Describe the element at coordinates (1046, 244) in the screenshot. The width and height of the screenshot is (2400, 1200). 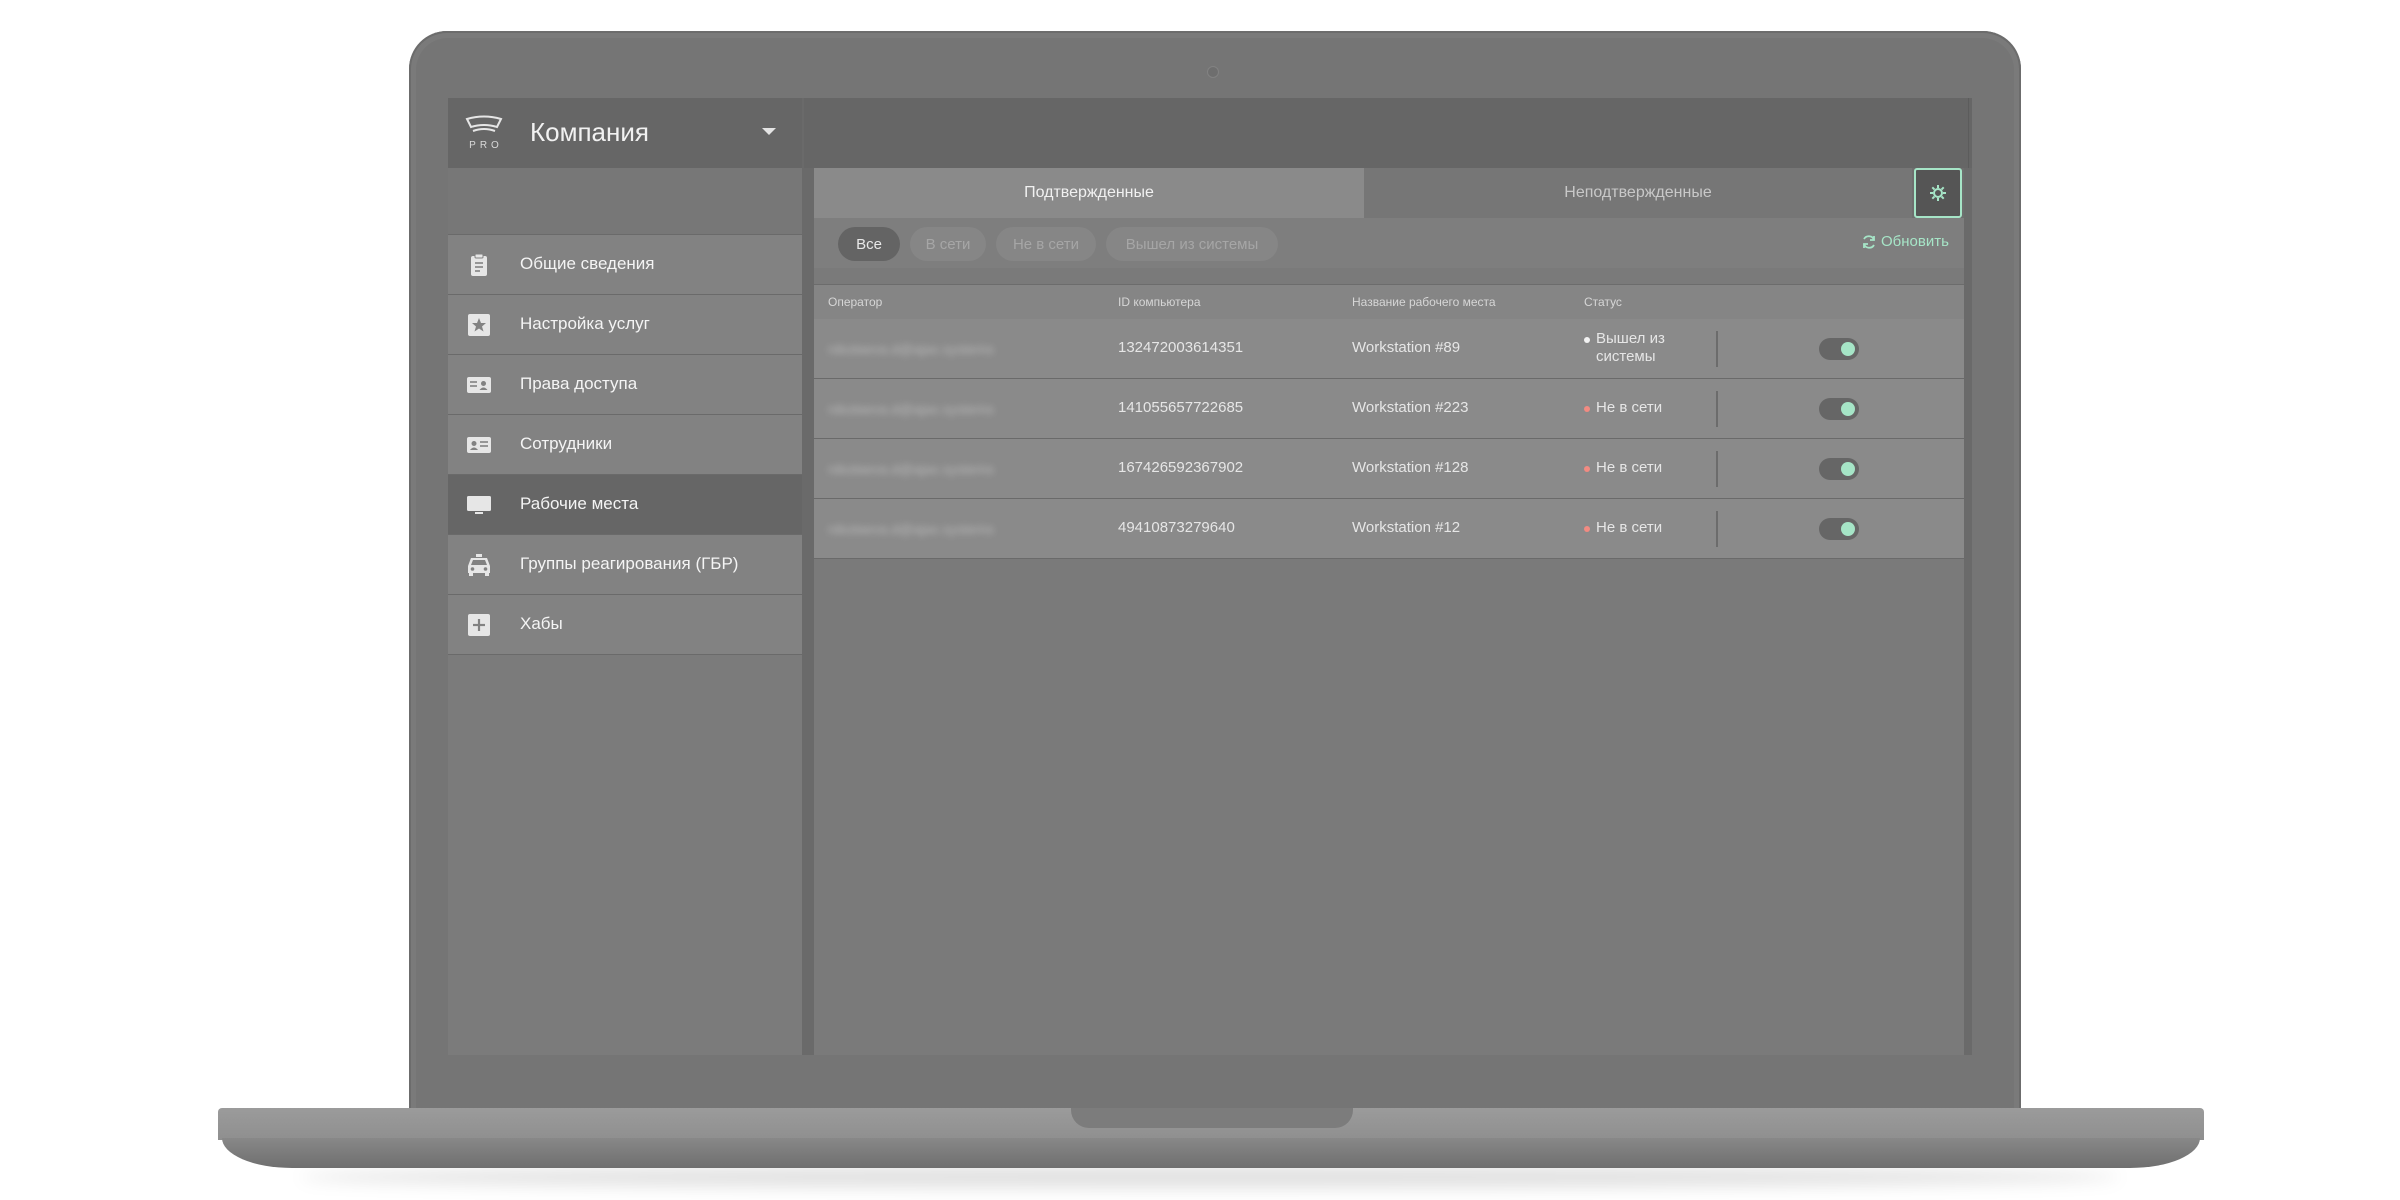
I see `filter-offline: Не в сети` at that location.